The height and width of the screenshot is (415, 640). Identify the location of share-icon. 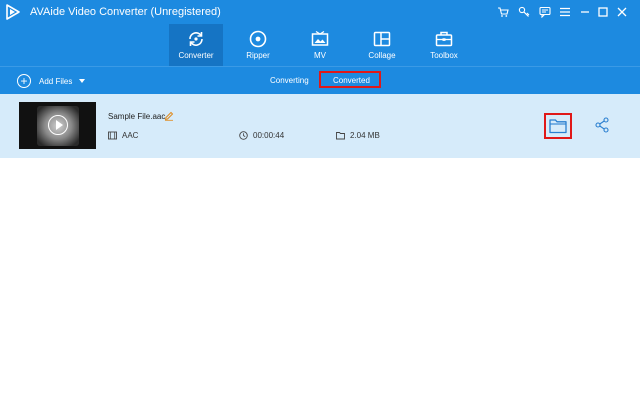
(602, 125).